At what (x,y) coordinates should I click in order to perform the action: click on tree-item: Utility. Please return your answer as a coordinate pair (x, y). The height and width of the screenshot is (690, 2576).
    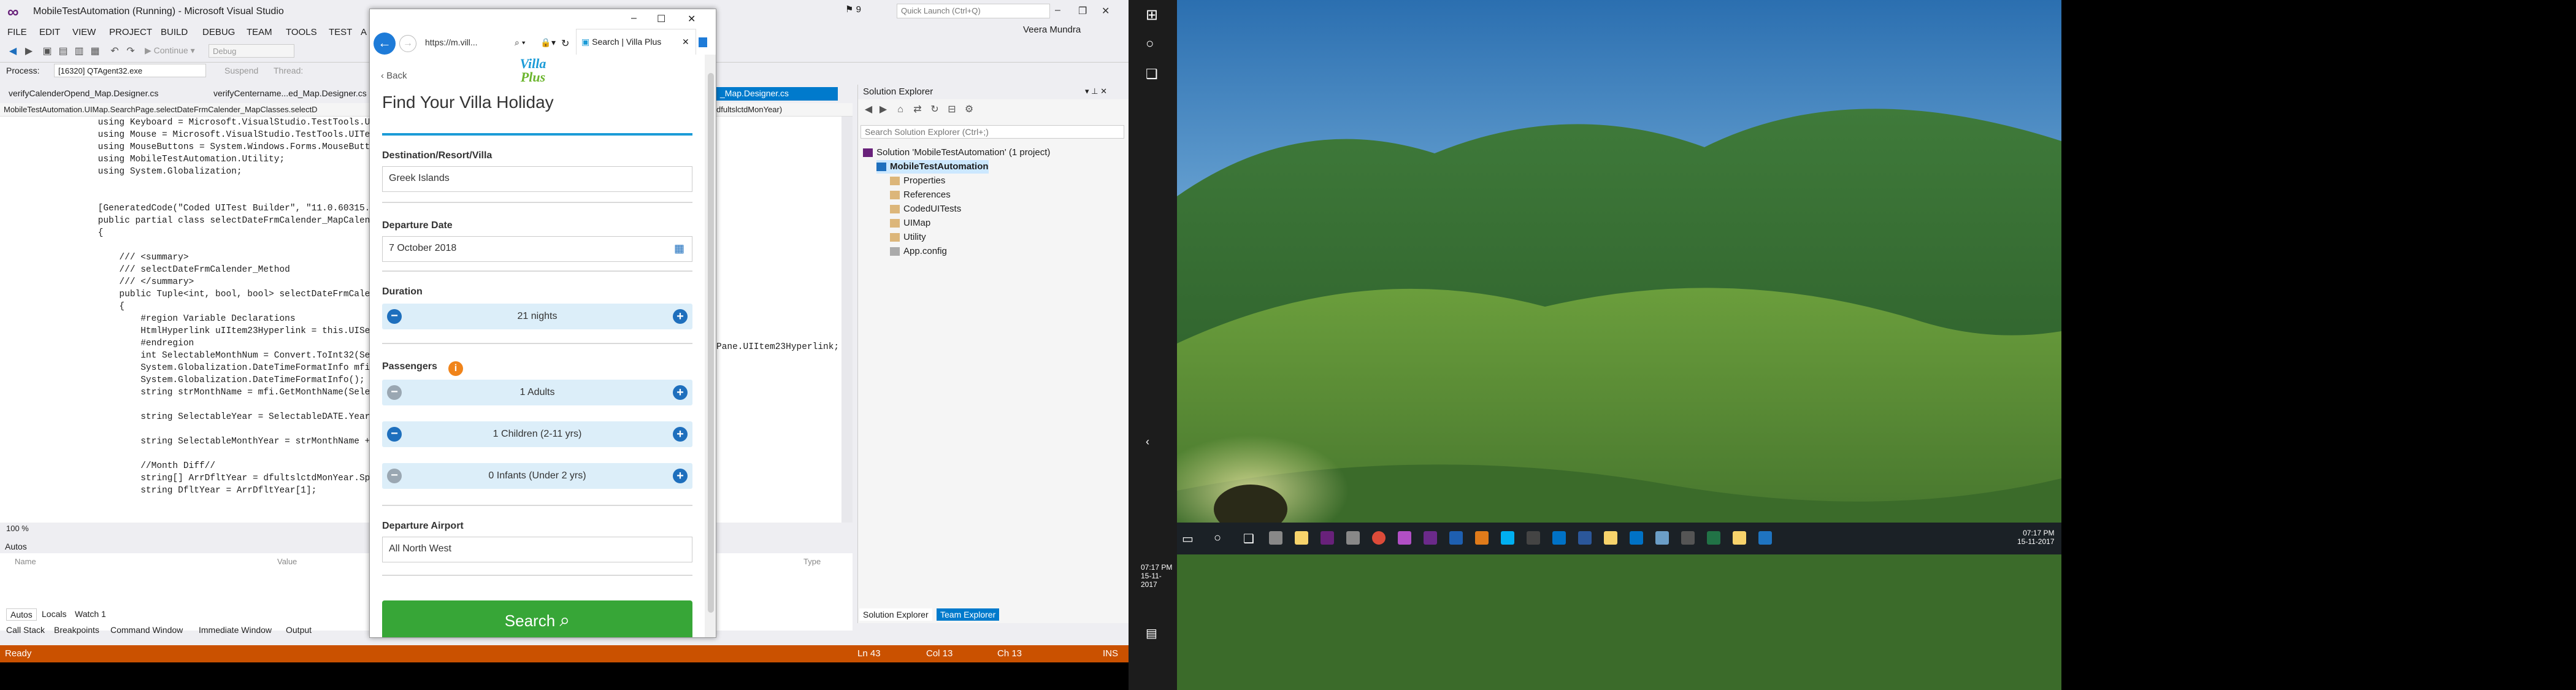
    Looking at the image, I should click on (908, 237).